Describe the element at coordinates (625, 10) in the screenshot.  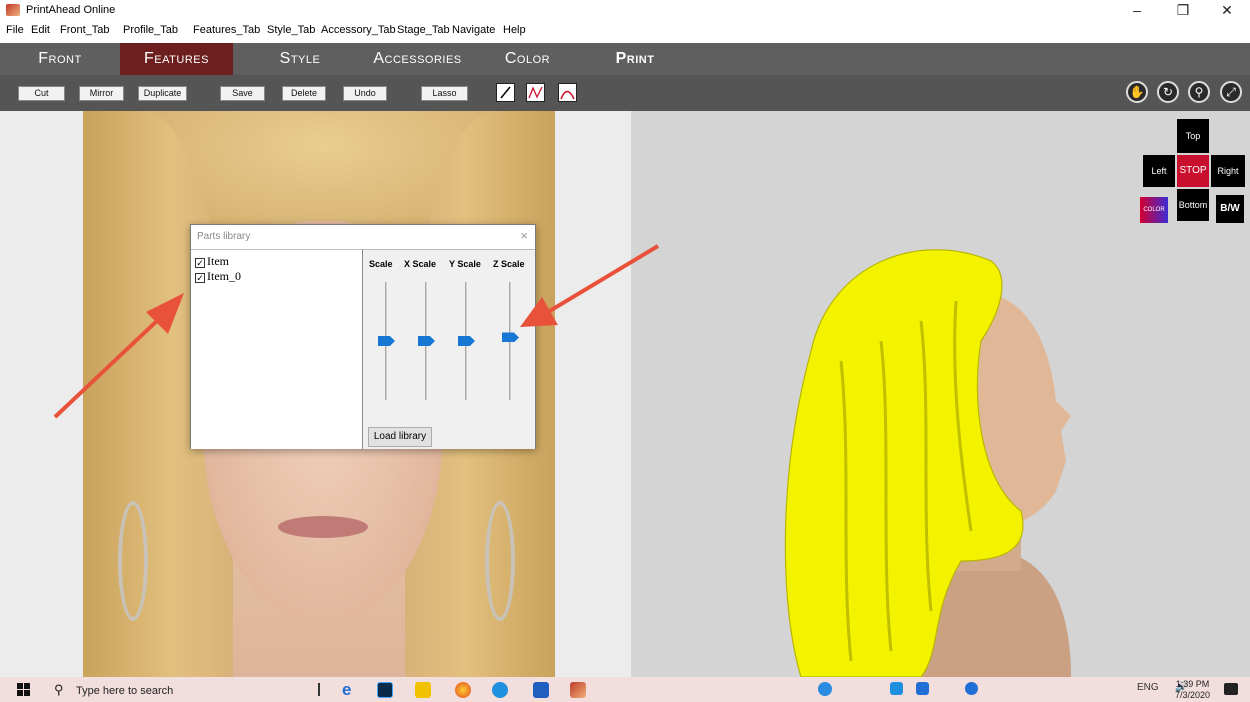
I see `title-bar: PrintAhead Online – ❐ ✕` at that location.